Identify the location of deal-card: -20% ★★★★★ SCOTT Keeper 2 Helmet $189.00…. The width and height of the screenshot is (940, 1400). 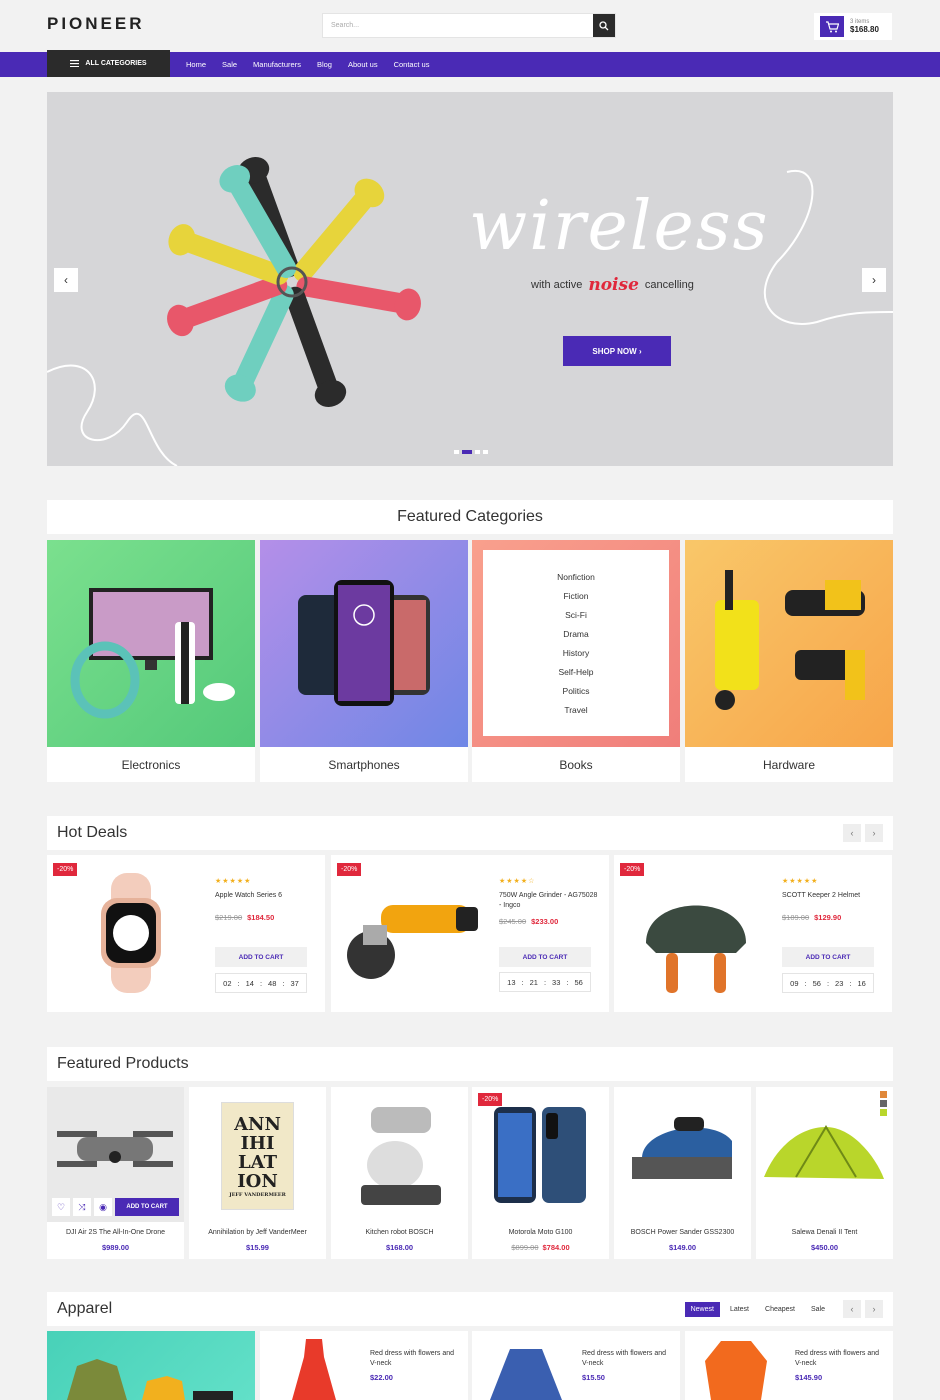
(753, 933).